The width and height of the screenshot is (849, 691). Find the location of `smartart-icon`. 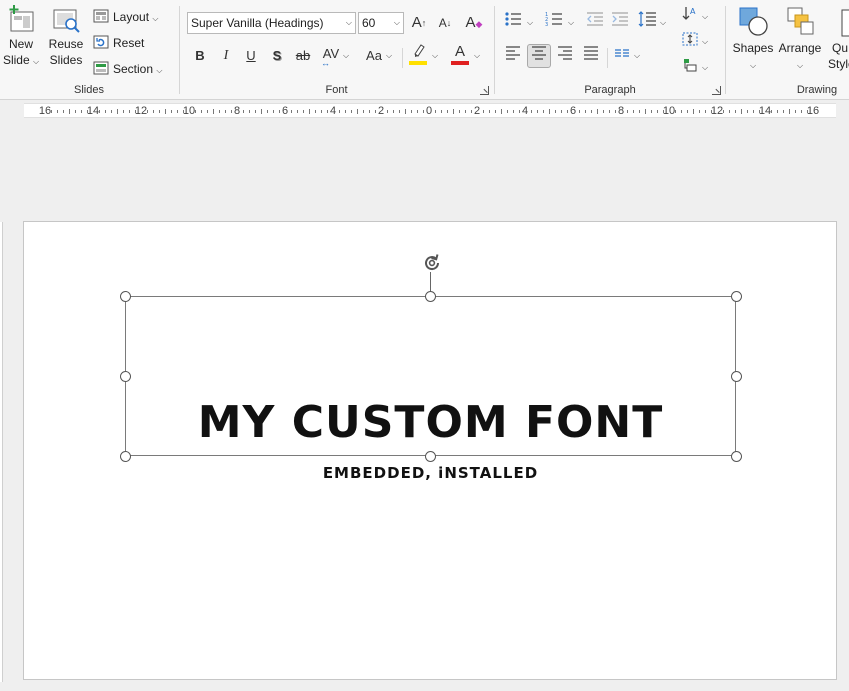

smartart-icon is located at coordinates (690, 65).